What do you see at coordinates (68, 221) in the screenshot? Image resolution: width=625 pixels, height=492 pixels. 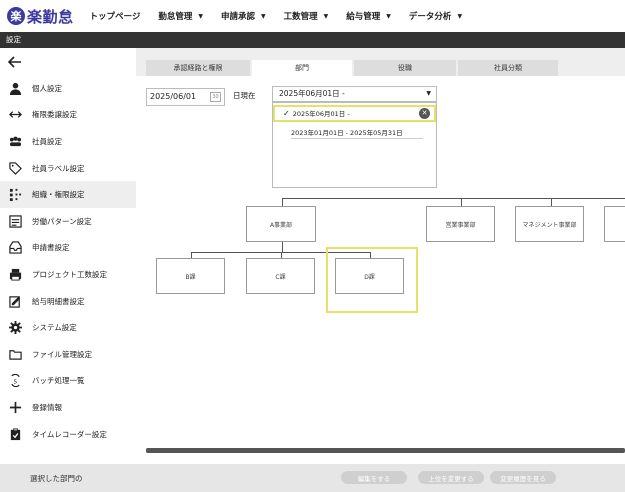 I see `sidebar-item-work-patterns: 労働パターン設定` at bounding box center [68, 221].